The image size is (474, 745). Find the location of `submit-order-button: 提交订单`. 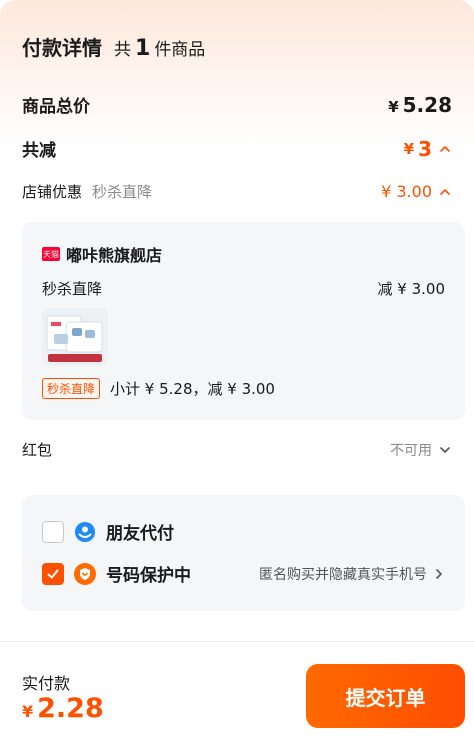

submit-order-button: 提交订单 is located at coordinates (385, 696).